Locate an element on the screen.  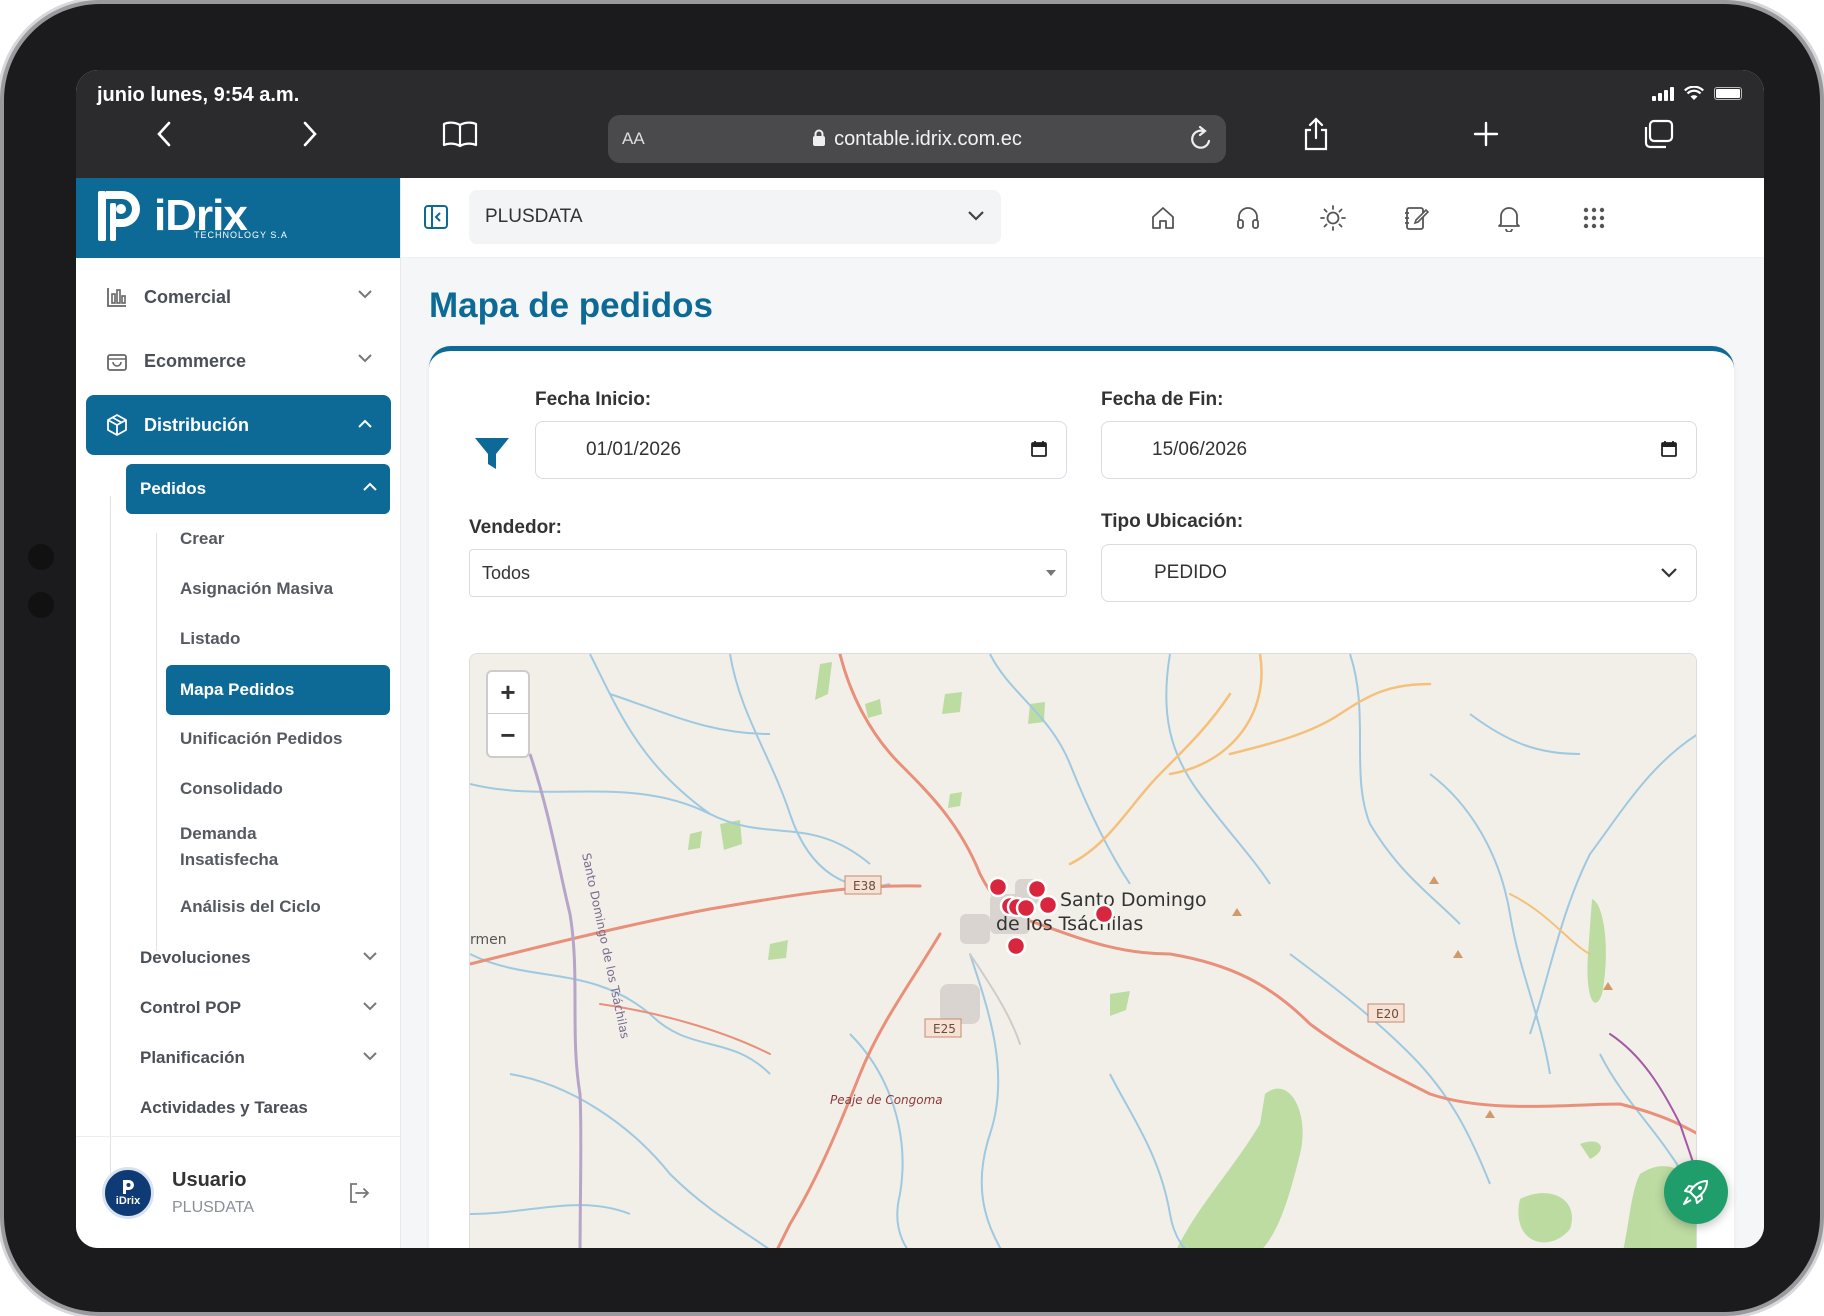
sidebar-item-consolidado: Consolidado is located at coordinates (278, 789).